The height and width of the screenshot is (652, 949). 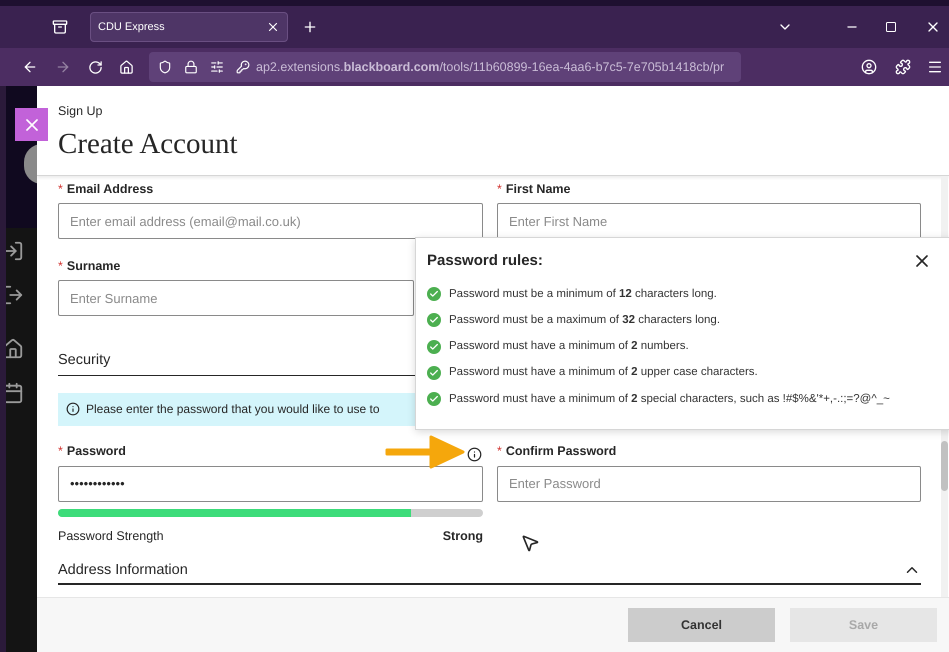 I want to click on rule-text: Password must have a minimum of 2 special characters, such as !#$%&'*+,-.:;=?@^_~, so click(x=669, y=399).